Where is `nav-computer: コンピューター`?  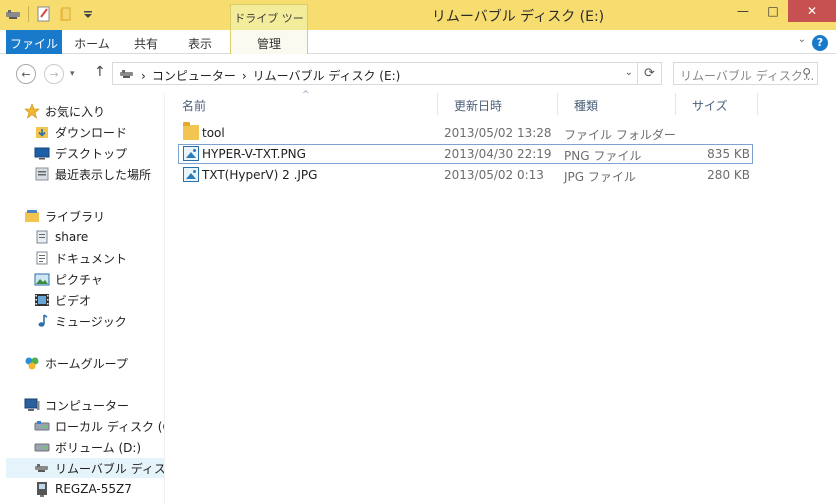 nav-computer: コンピューター is located at coordinates (76, 405).